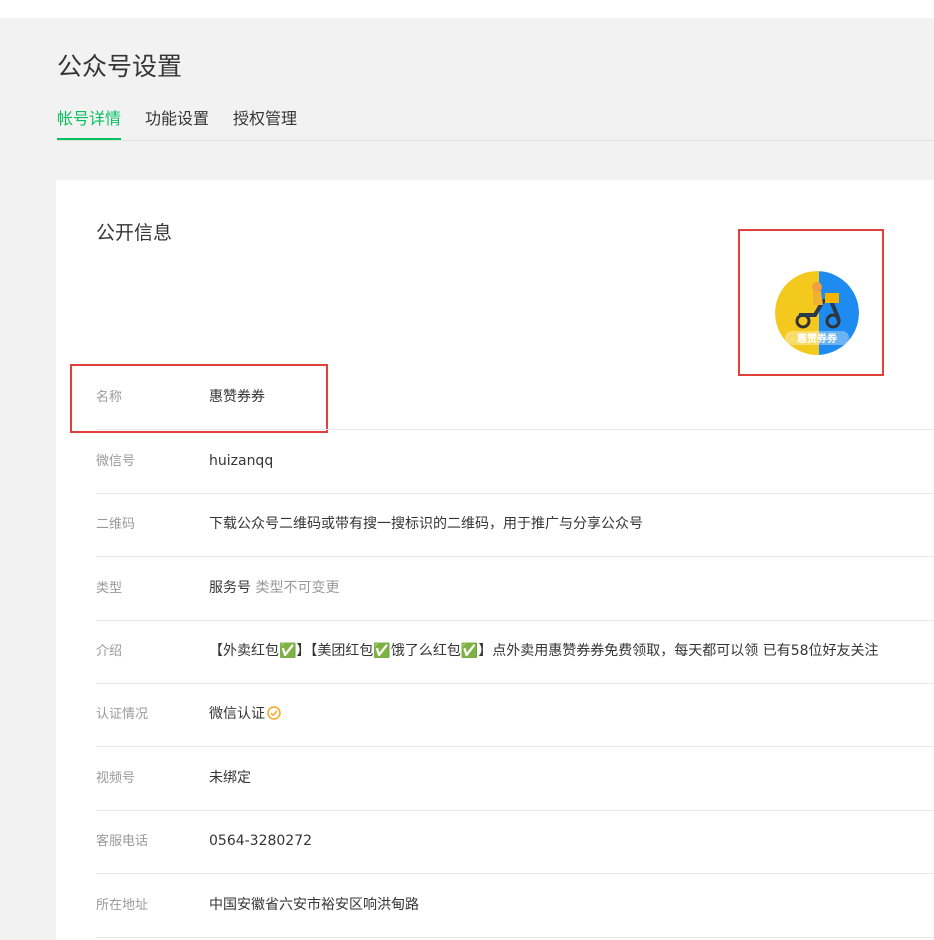 The height and width of the screenshot is (940, 934). What do you see at coordinates (122, 714) in the screenshot?
I see `row-label: 认证情况` at bounding box center [122, 714].